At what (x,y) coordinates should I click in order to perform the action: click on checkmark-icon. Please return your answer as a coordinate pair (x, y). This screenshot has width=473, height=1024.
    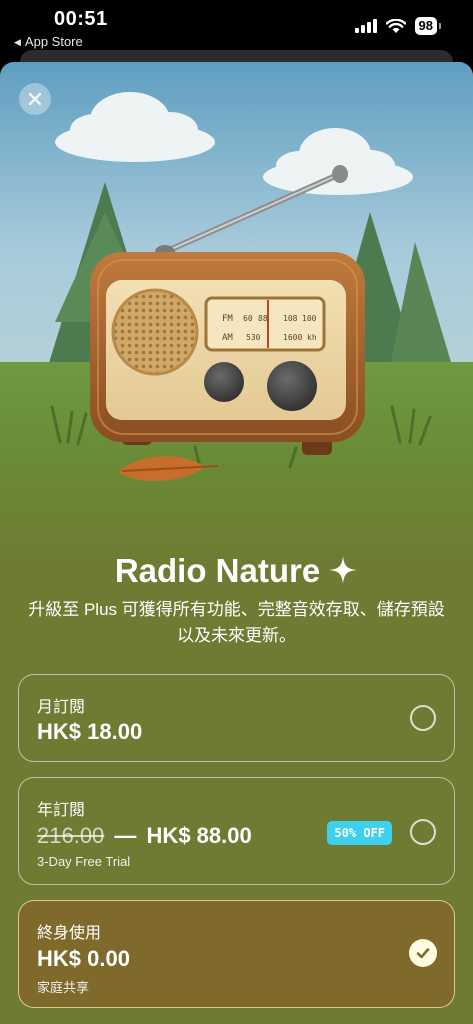
    Looking at the image, I should click on (423, 953).